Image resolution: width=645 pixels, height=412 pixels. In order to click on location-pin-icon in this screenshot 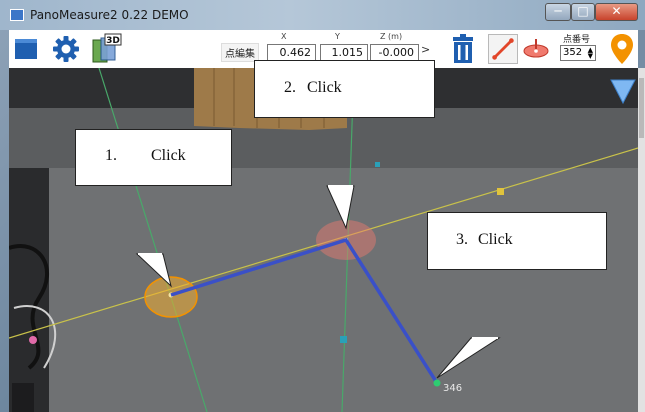, I will do `click(622, 49)`.